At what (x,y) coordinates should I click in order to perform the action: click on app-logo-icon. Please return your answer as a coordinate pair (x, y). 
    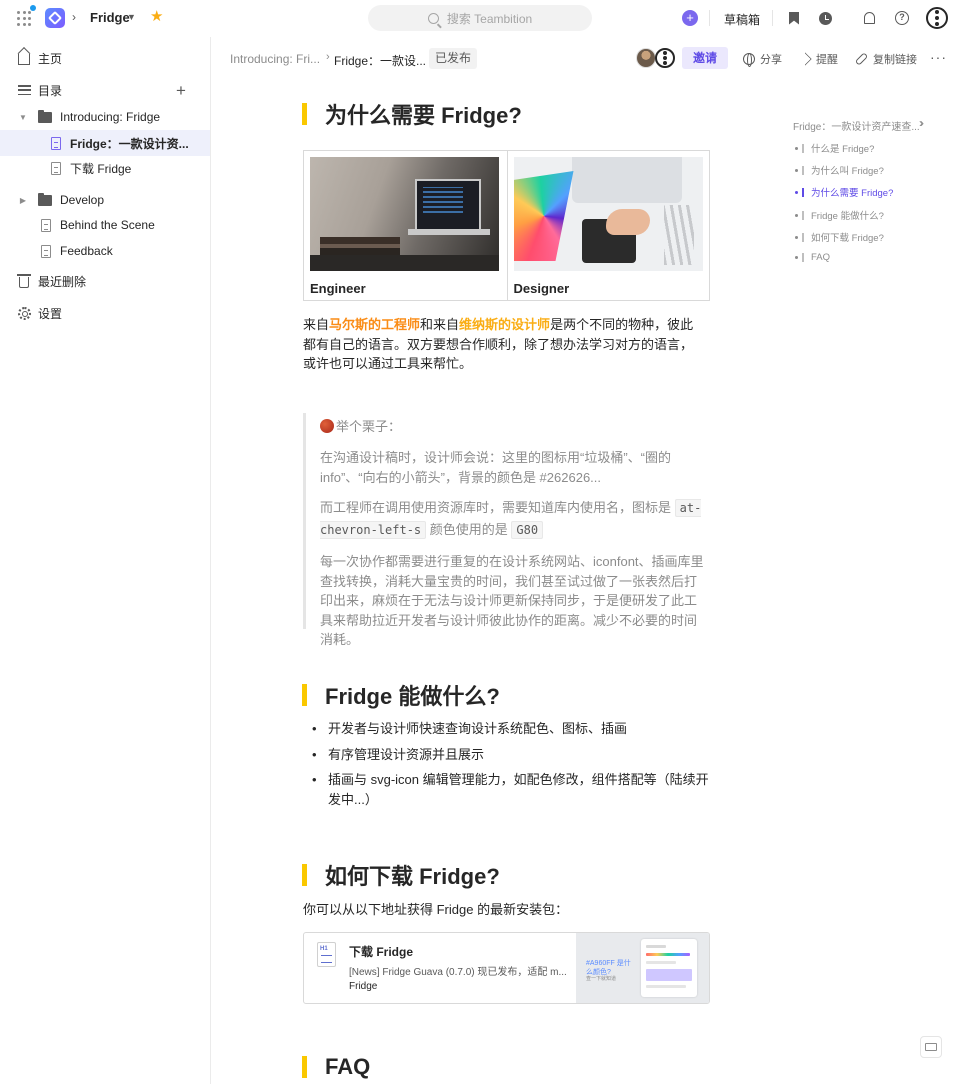
    Looking at the image, I should click on (55, 18).